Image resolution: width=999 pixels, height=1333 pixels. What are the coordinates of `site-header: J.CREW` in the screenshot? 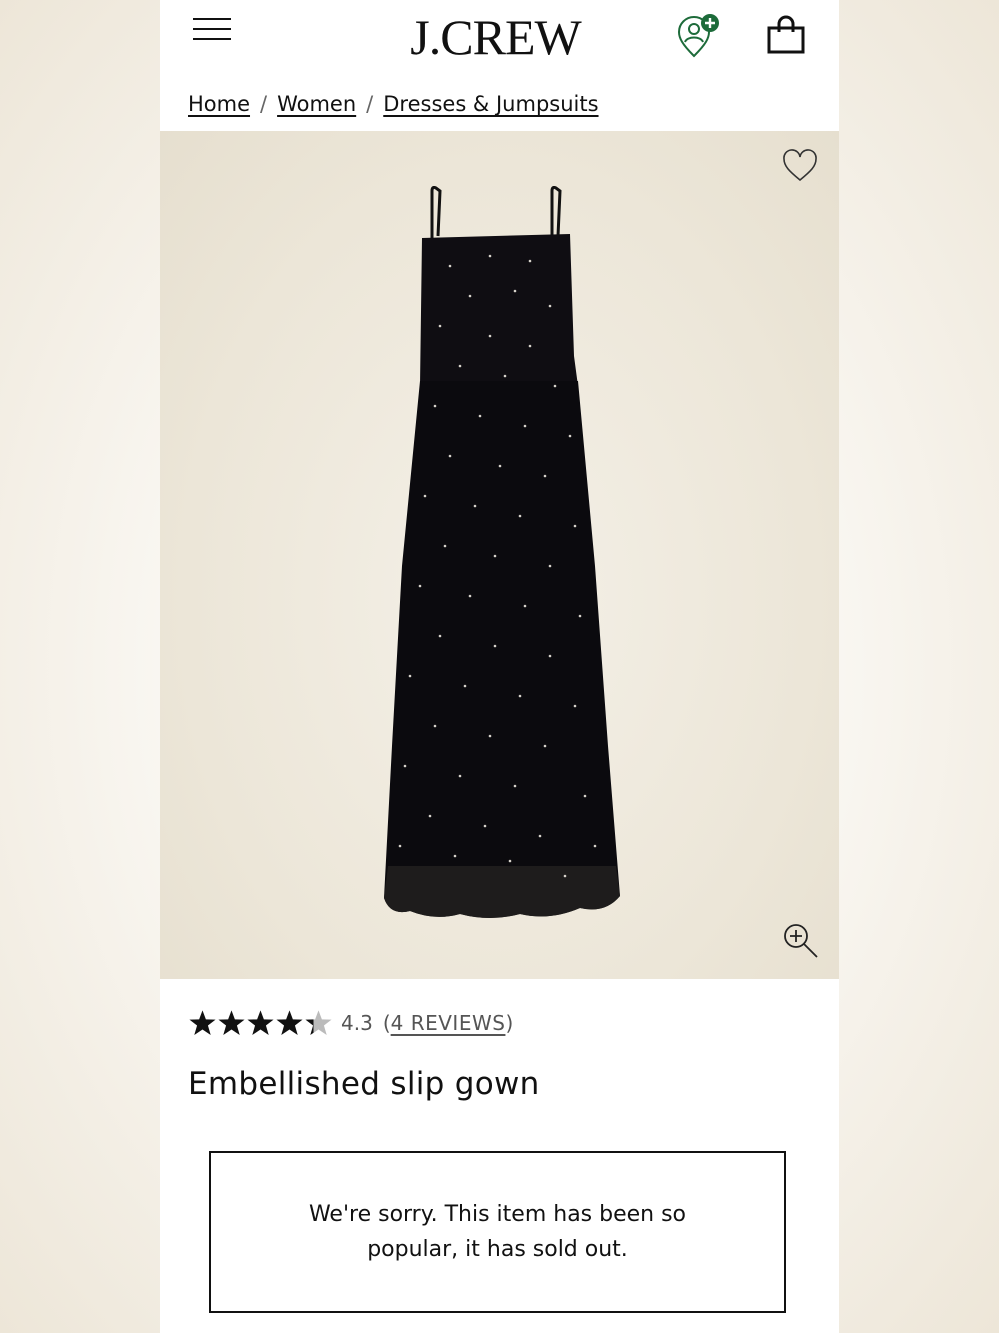 It's located at (499, 39).